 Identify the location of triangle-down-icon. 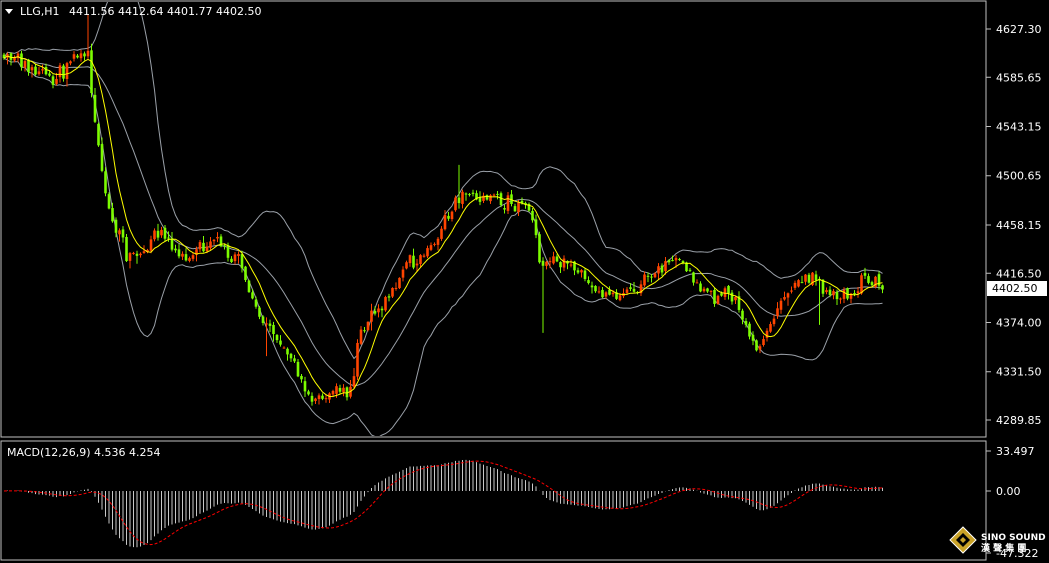
(9, 11).